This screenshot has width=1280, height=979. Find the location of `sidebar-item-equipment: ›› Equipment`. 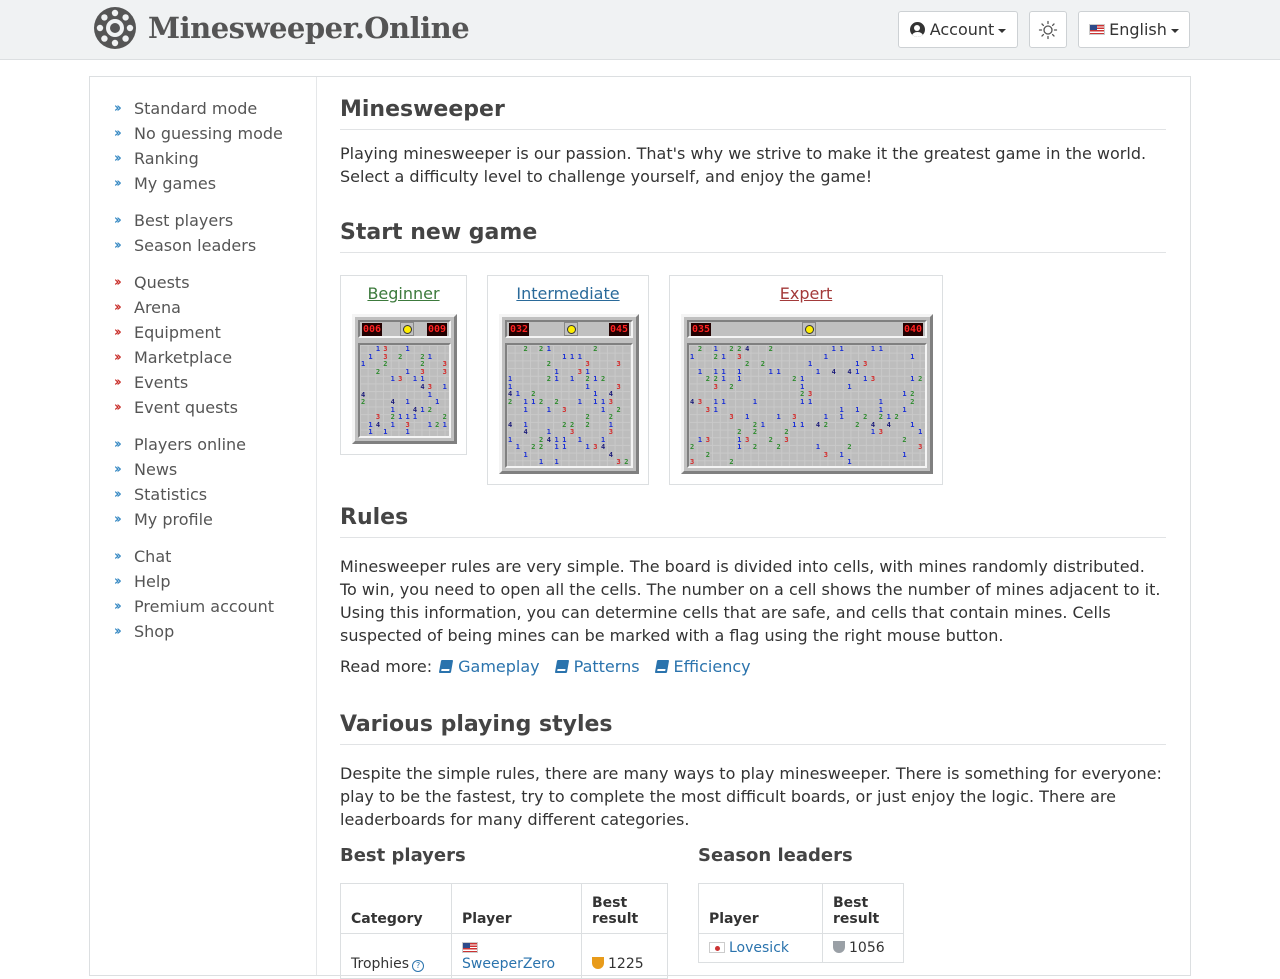

sidebar-item-equipment: ›› Equipment is located at coordinates (198, 332).